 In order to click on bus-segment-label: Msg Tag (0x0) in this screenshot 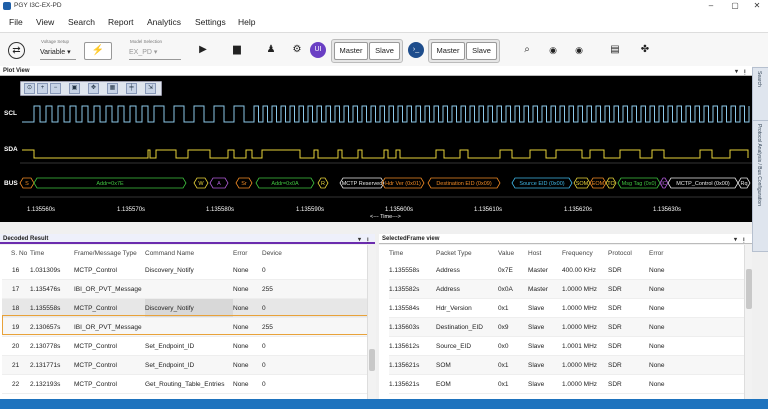, I will do `click(639, 184)`.